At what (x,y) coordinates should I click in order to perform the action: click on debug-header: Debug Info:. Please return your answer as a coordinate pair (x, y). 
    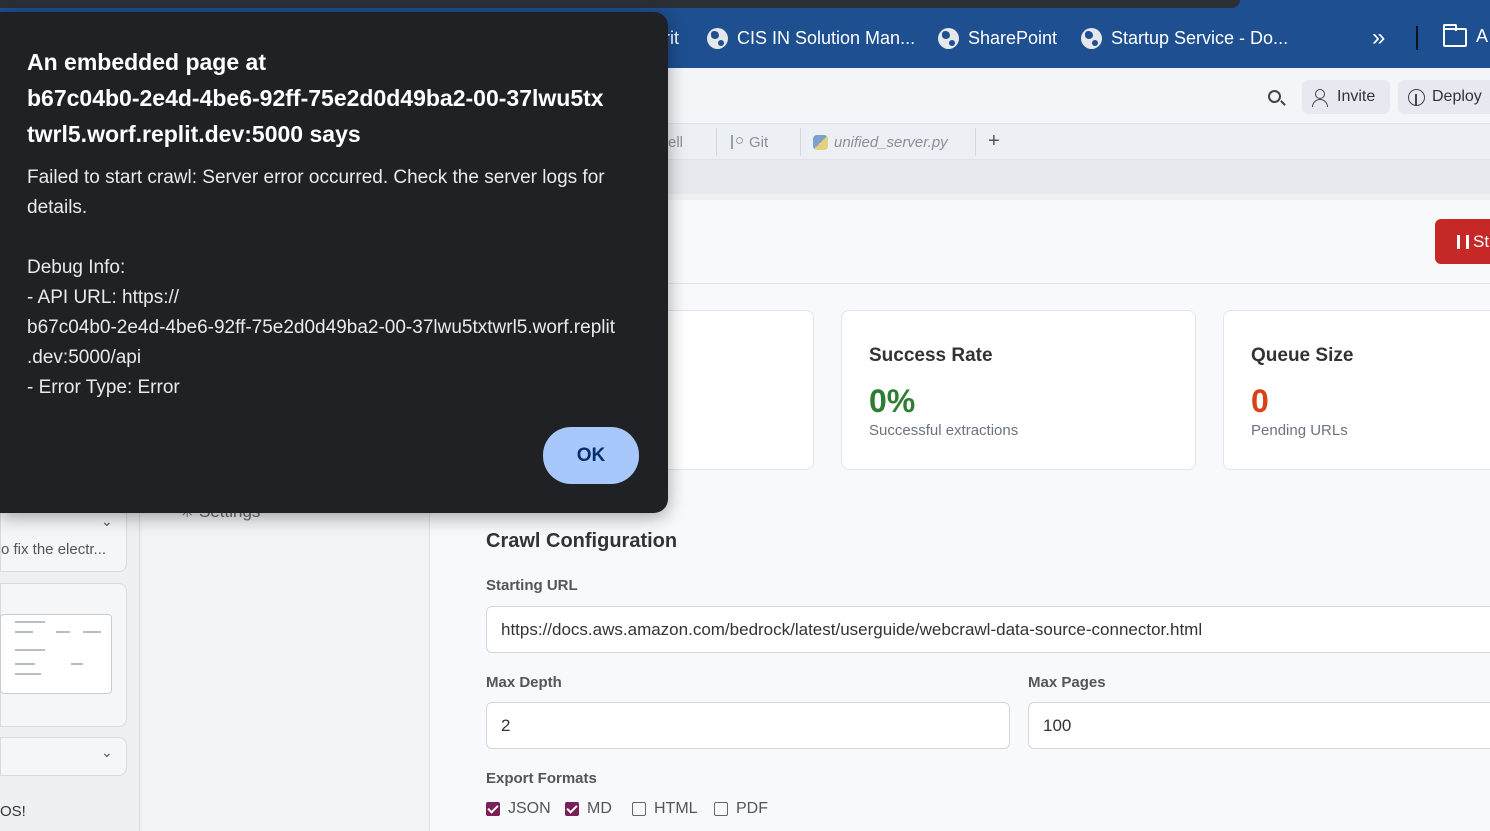
    Looking at the image, I should click on (76, 267).